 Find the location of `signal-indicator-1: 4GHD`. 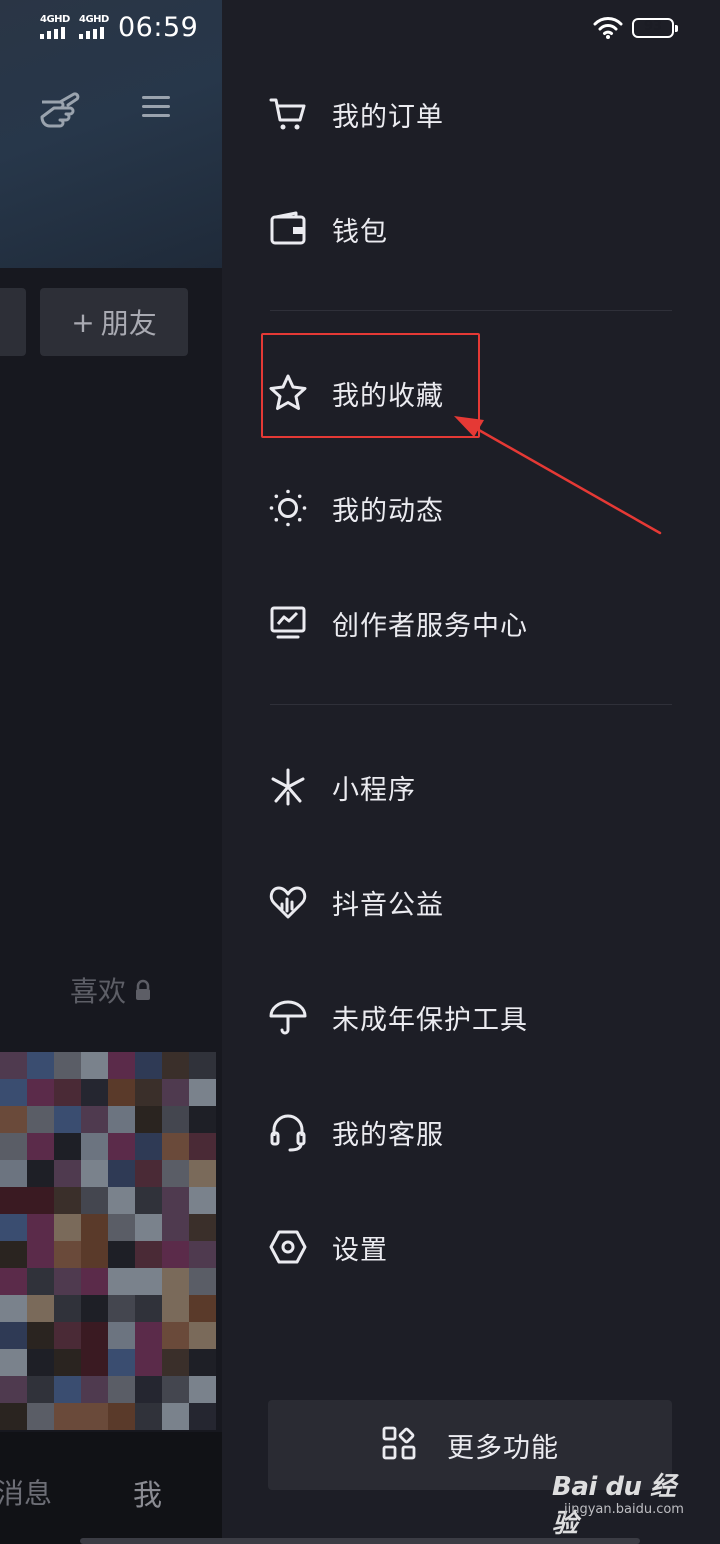

signal-indicator-1: 4GHD is located at coordinates (55, 26).